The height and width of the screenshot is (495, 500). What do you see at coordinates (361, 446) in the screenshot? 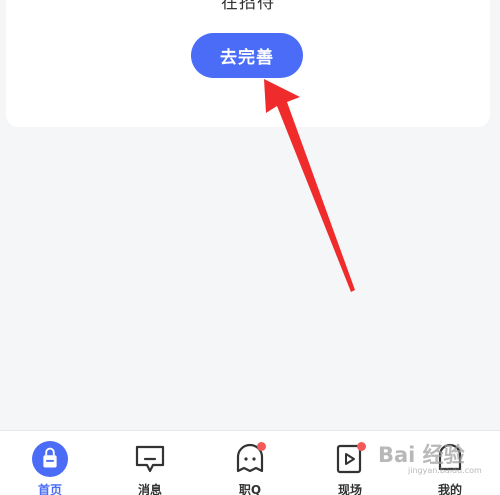
I see `live-badge` at bounding box center [361, 446].